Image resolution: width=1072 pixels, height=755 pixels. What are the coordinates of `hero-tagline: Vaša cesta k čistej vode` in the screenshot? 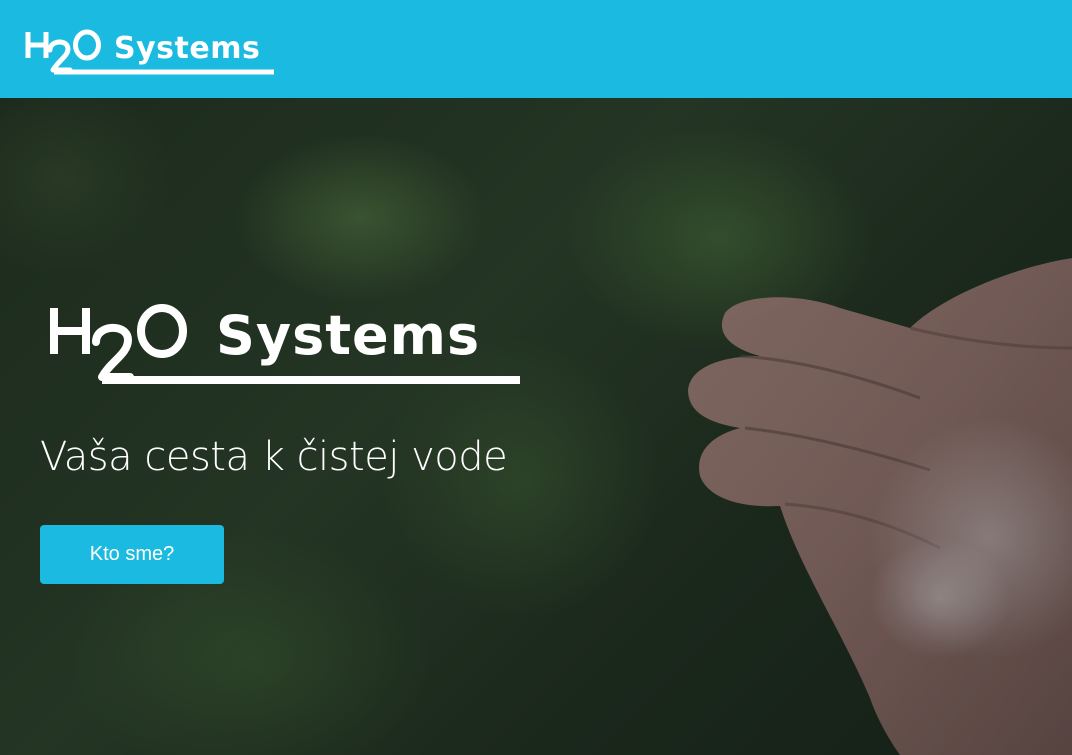 It's located at (274, 457).